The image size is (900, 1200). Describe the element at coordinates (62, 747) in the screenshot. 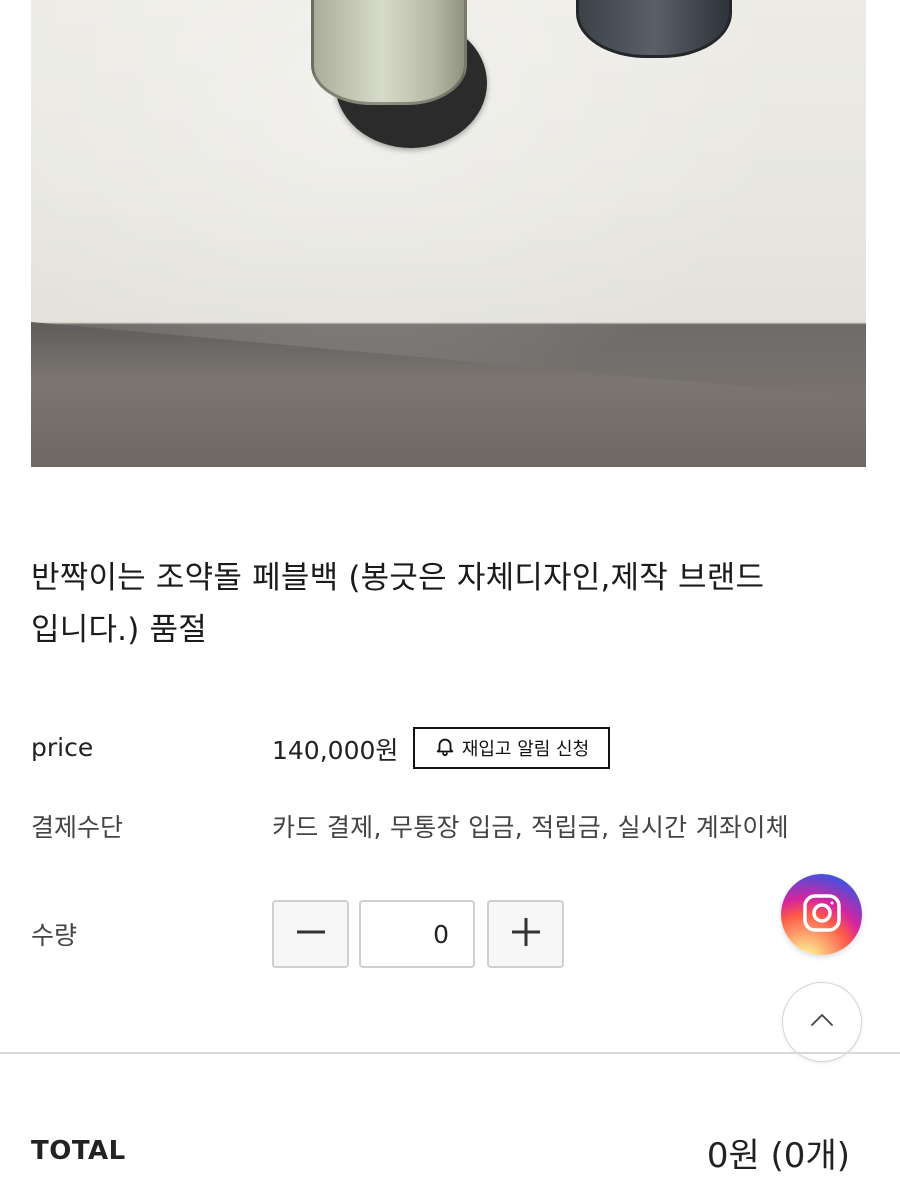

I see `price-label: price` at that location.